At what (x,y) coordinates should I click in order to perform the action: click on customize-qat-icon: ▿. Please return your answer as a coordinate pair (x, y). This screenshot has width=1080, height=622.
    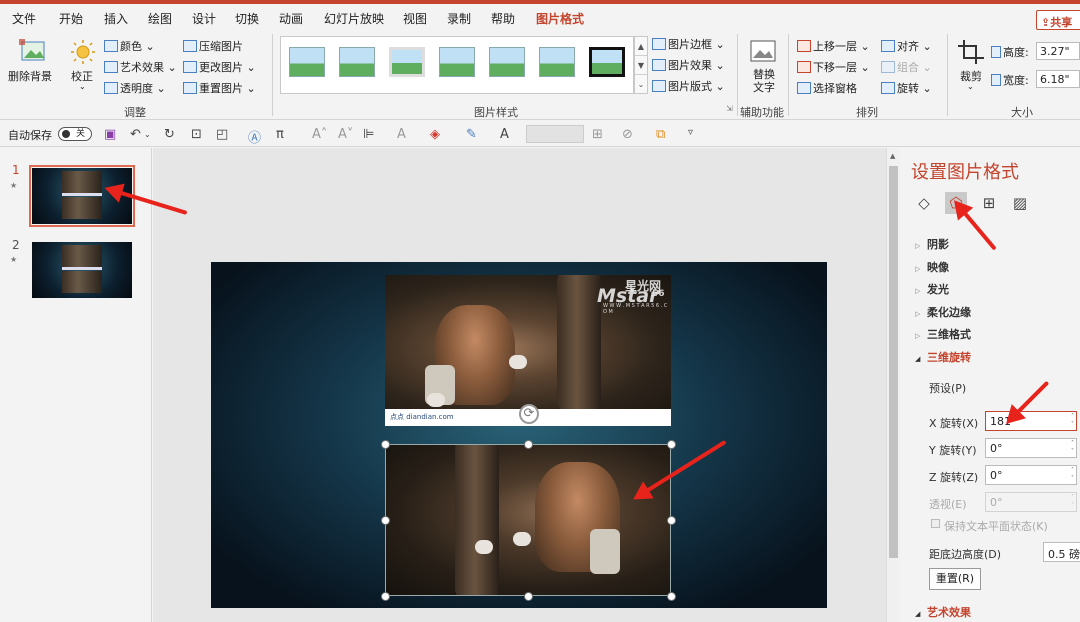
    Looking at the image, I should click on (690, 132).